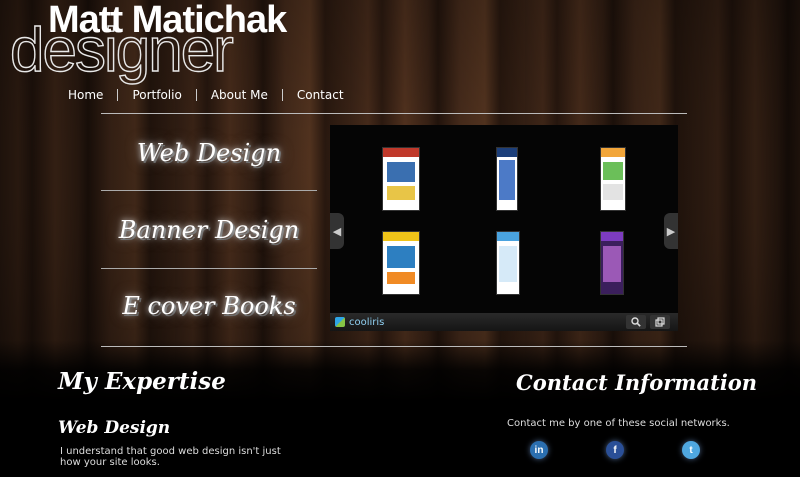 Image resolution: width=800 pixels, height=477 pixels. I want to click on gallery-next-button: ▶, so click(671, 231).